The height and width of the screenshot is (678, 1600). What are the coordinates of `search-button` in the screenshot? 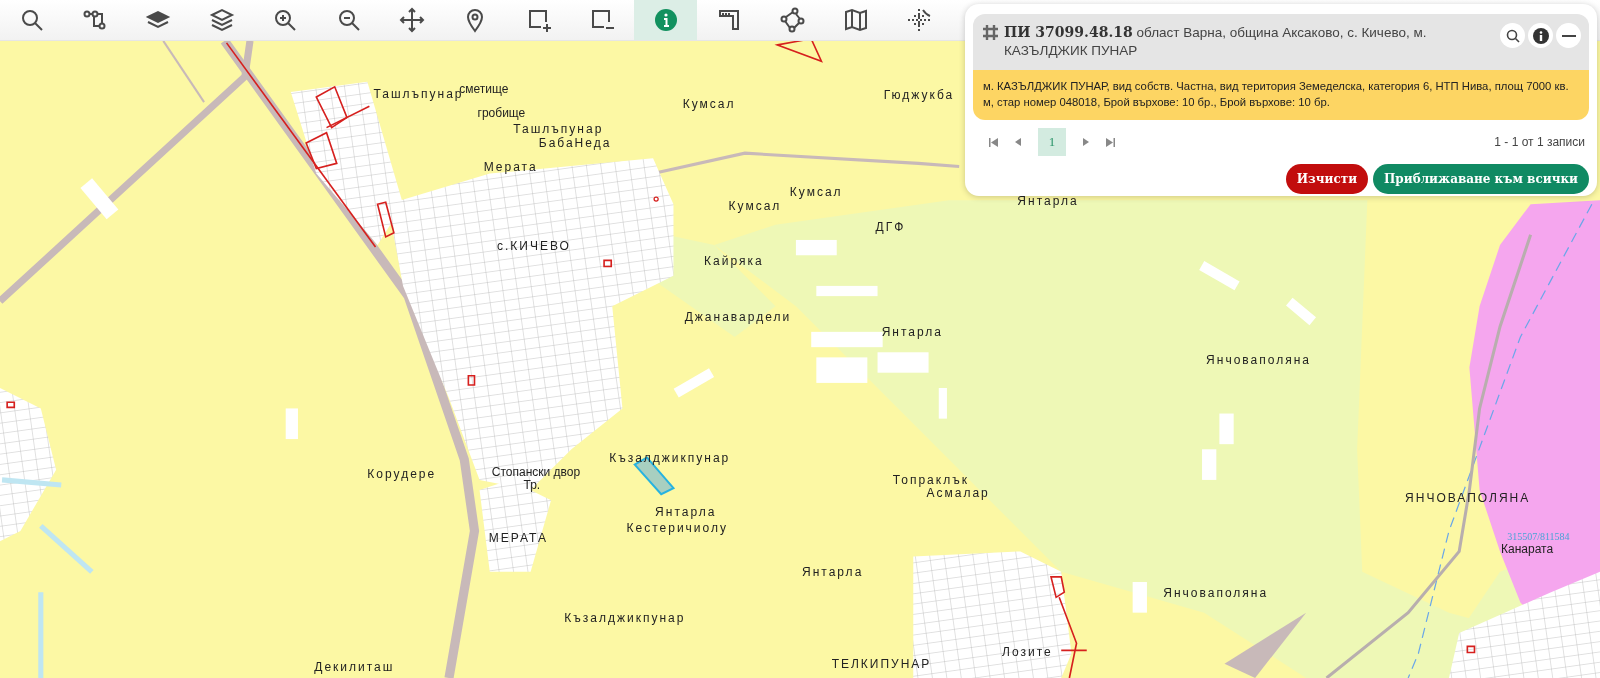 It's located at (1512, 35).